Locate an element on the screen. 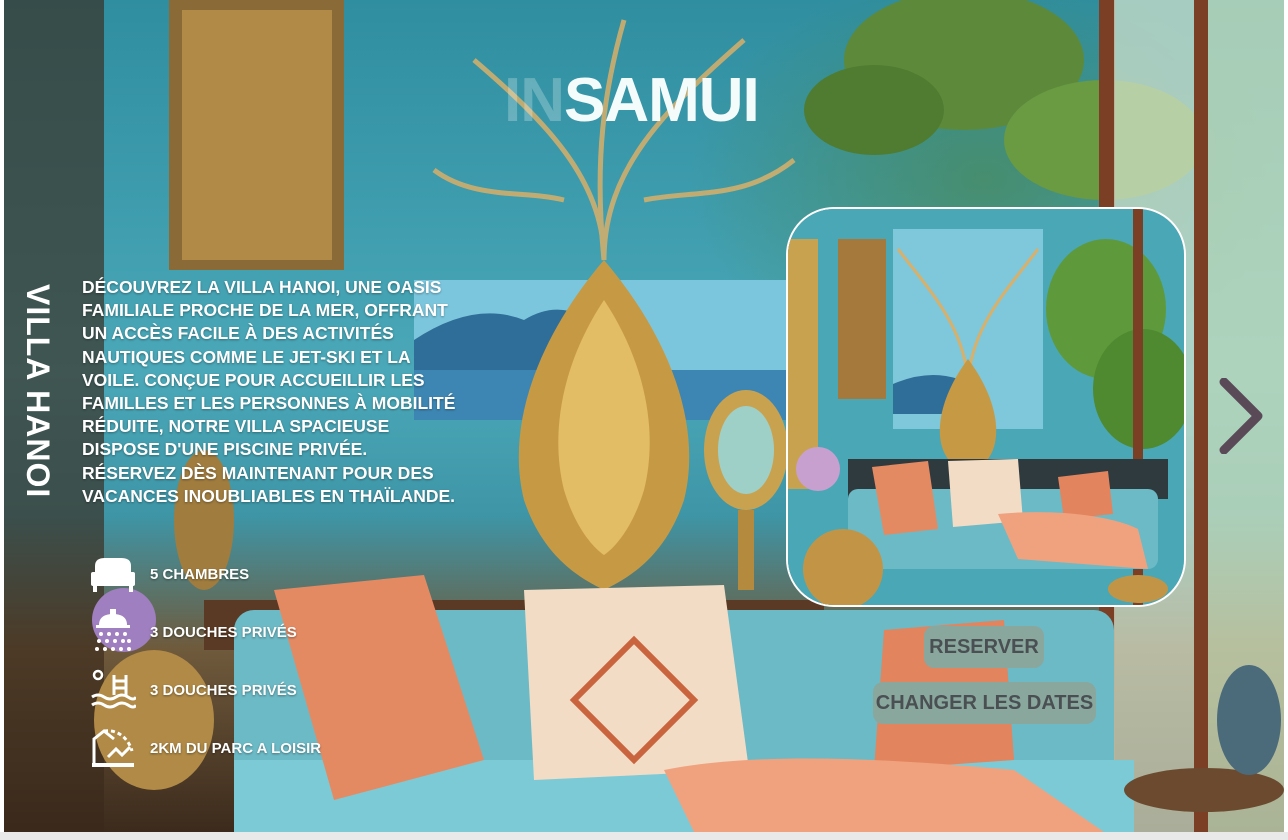 This screenshot has width=1288, height=840. feature-label: 5 CHAMBRES is located at coordinates (200, 574).